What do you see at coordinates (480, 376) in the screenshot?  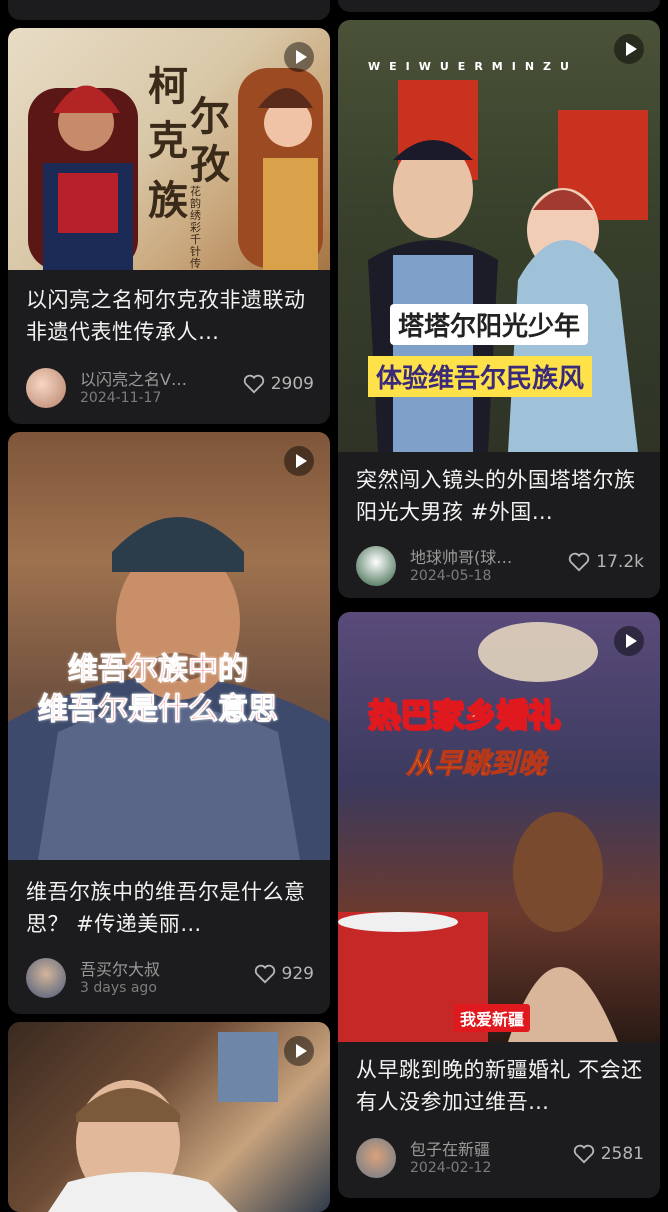 I see `thumbnail-caption-line: 体验维吾尔民族风` at bounding box center [480, 376].